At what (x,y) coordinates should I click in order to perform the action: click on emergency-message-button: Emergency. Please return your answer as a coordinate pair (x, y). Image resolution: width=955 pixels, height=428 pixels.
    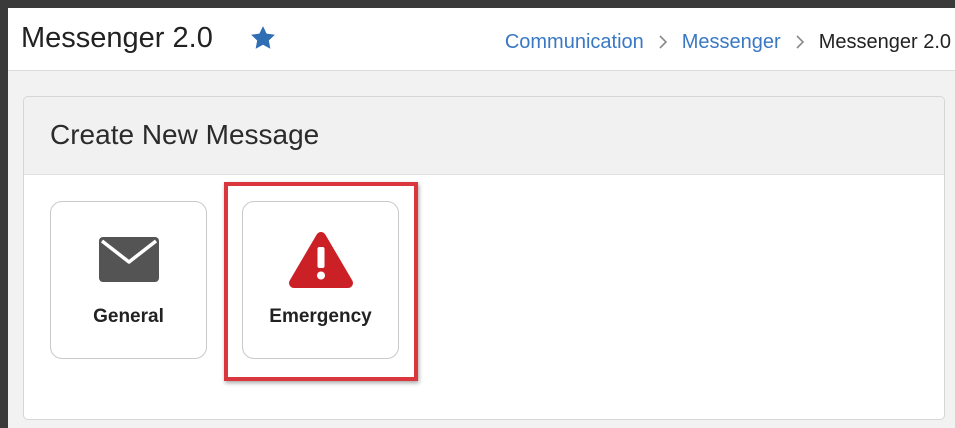
    Looking at the image, I should click on (320, 280).